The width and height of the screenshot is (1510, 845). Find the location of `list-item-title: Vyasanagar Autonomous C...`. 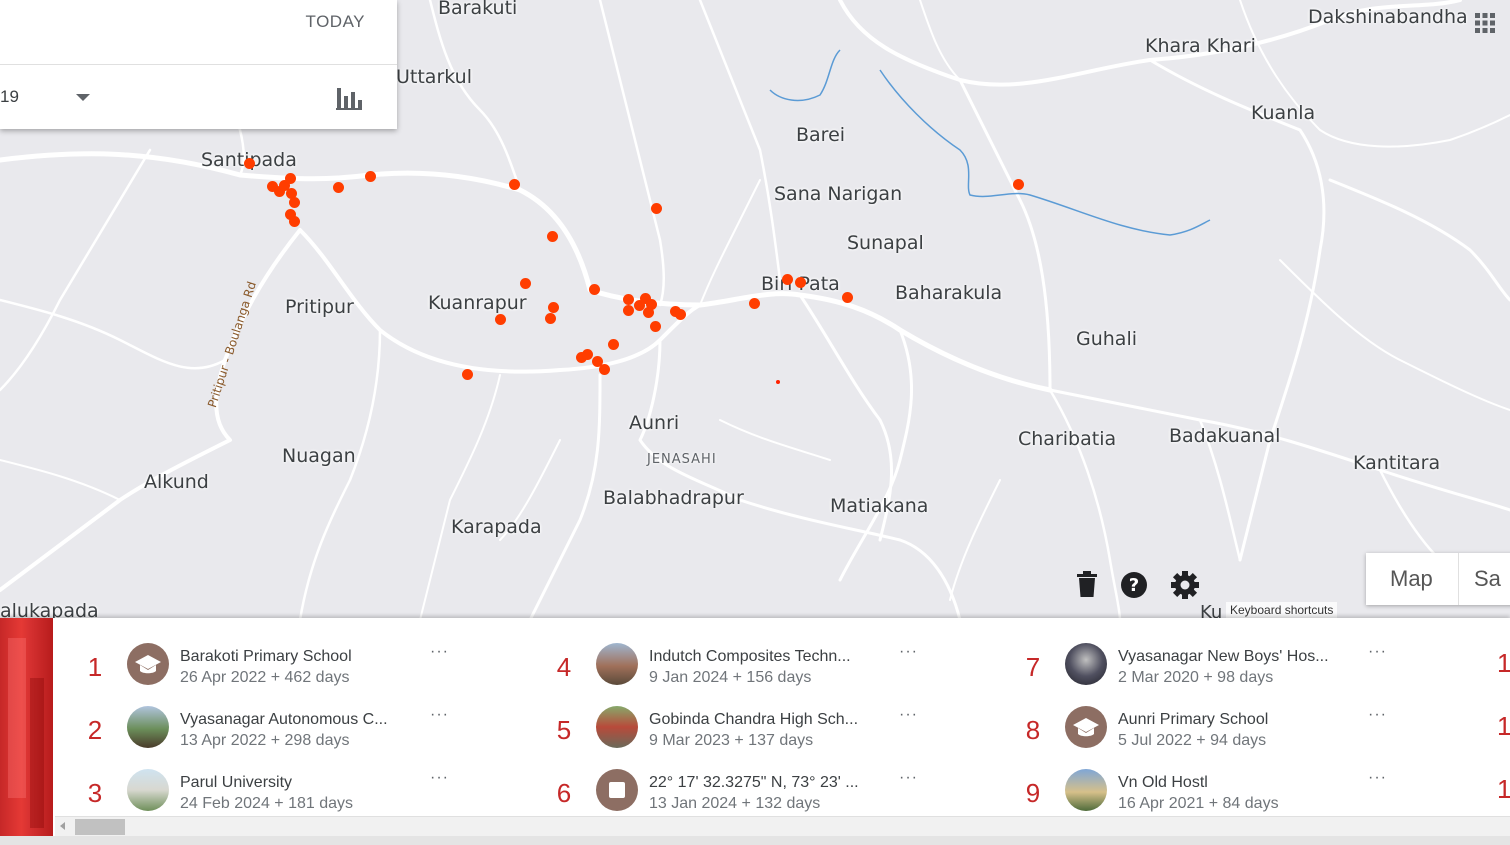

list-item-title: Vyasanagar Autonomous C... is located at coordinates (284, 720).